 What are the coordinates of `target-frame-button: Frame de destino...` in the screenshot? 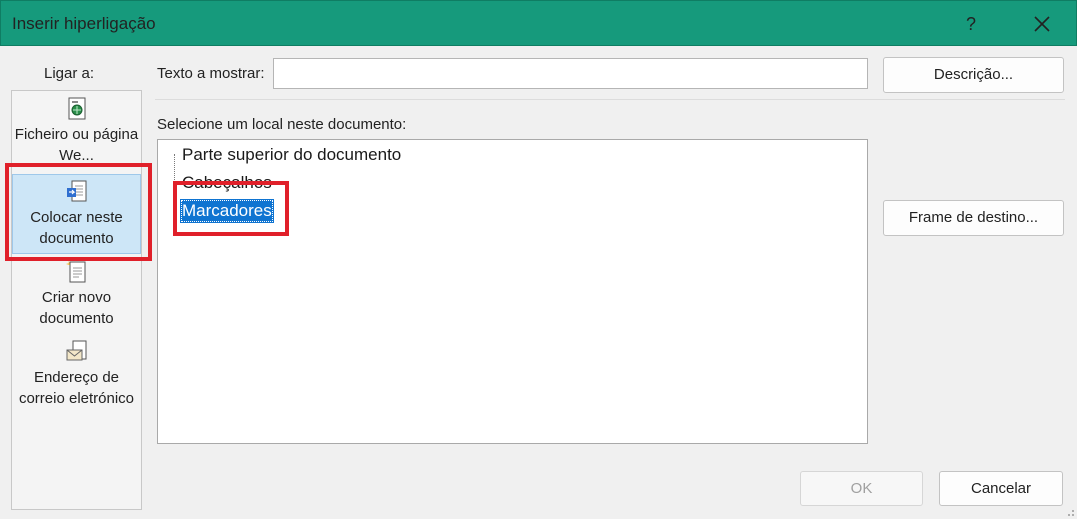 It's located at (973, 218).